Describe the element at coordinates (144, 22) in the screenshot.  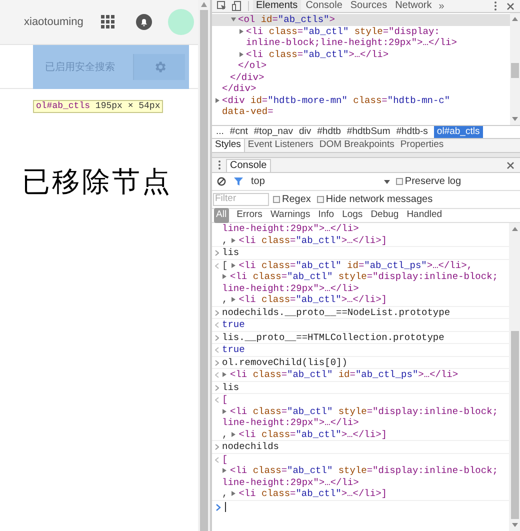
I see `notification-bell-icon` at that location.